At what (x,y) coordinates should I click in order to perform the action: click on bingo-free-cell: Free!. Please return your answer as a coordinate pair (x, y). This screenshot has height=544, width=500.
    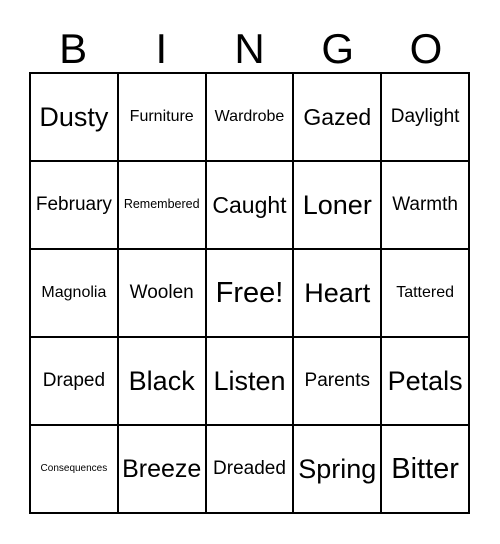
    Looking at the image, I should click on (250, 294).